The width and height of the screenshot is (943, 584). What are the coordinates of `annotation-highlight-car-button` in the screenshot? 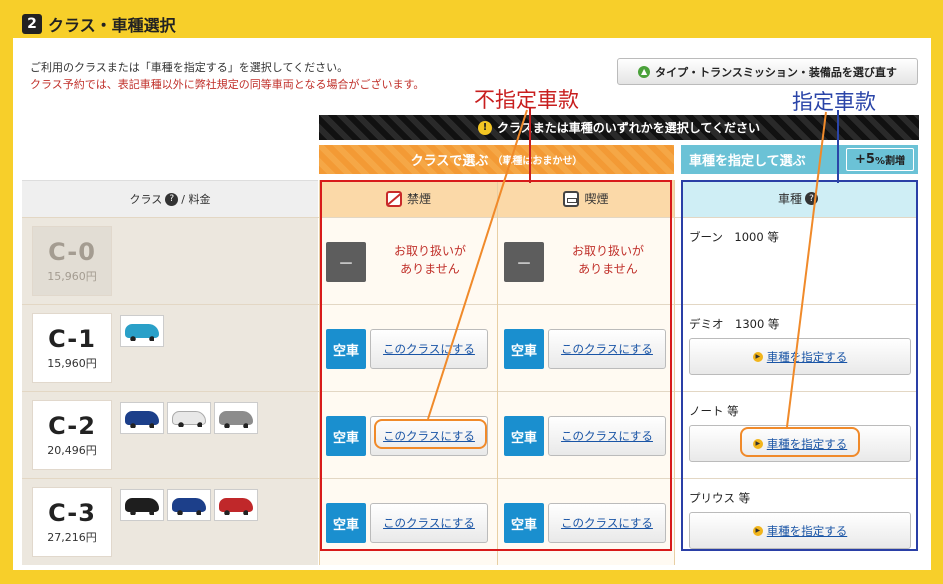 It's located at (800, 442).